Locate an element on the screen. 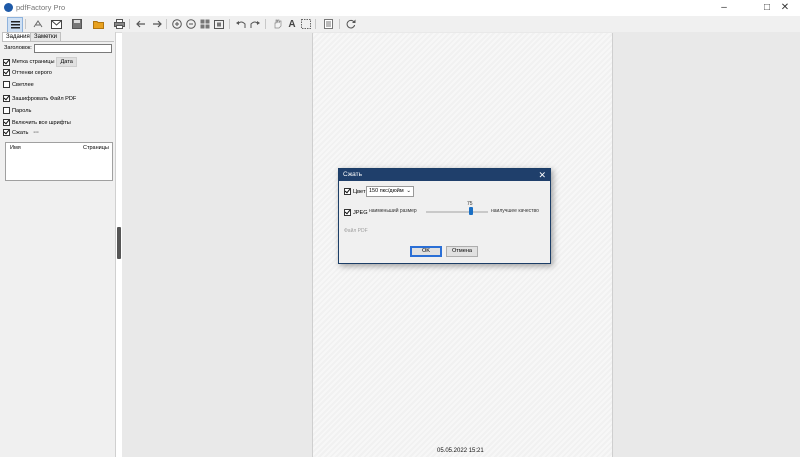 This screenshot has height=457, width=800. color-label: Цвет is located at coordinates (359, 191).